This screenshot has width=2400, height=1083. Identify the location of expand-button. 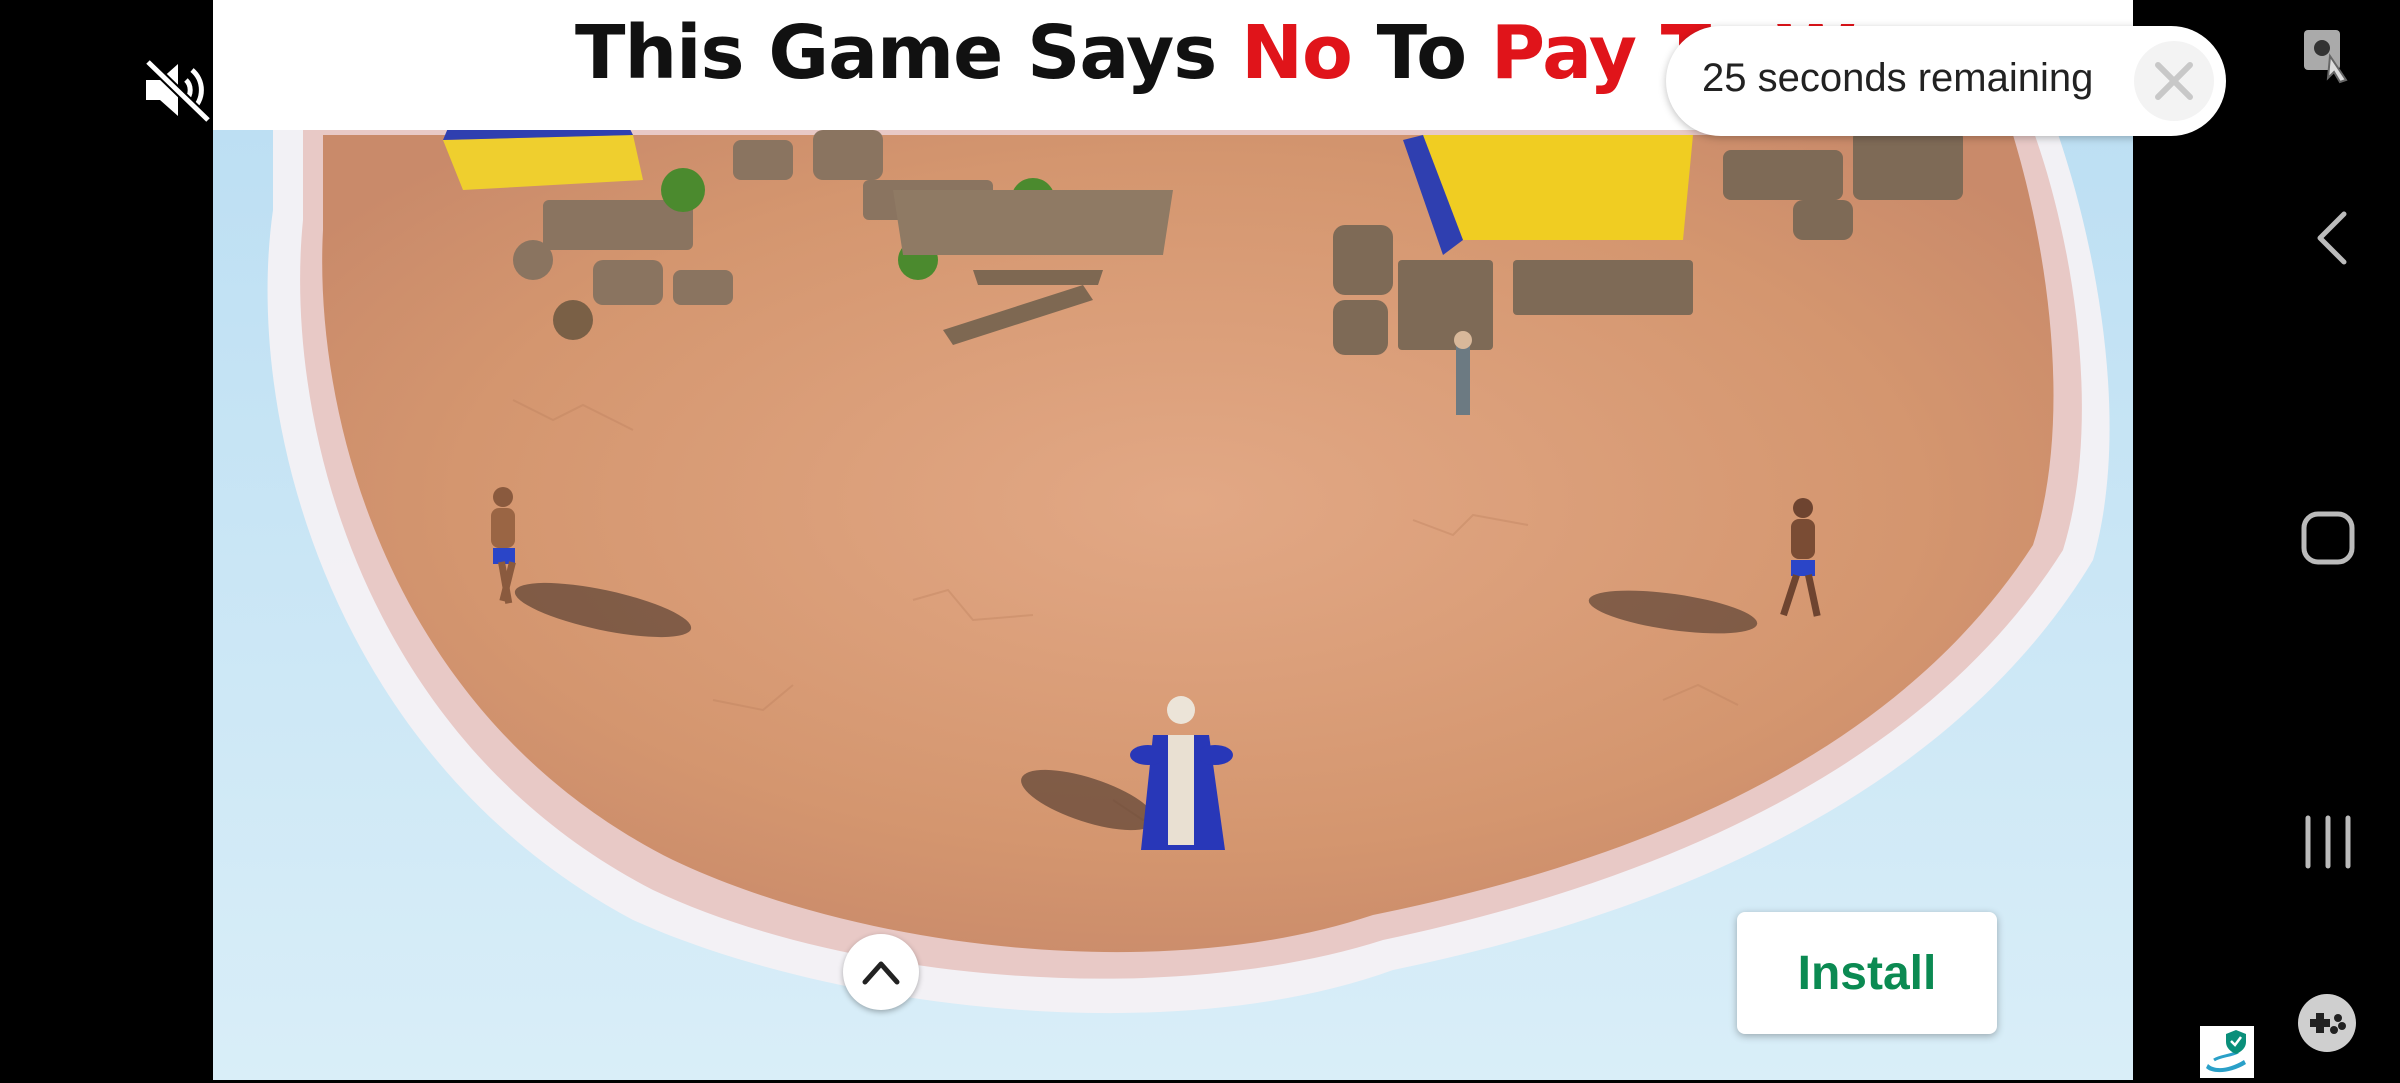
(881, 972).